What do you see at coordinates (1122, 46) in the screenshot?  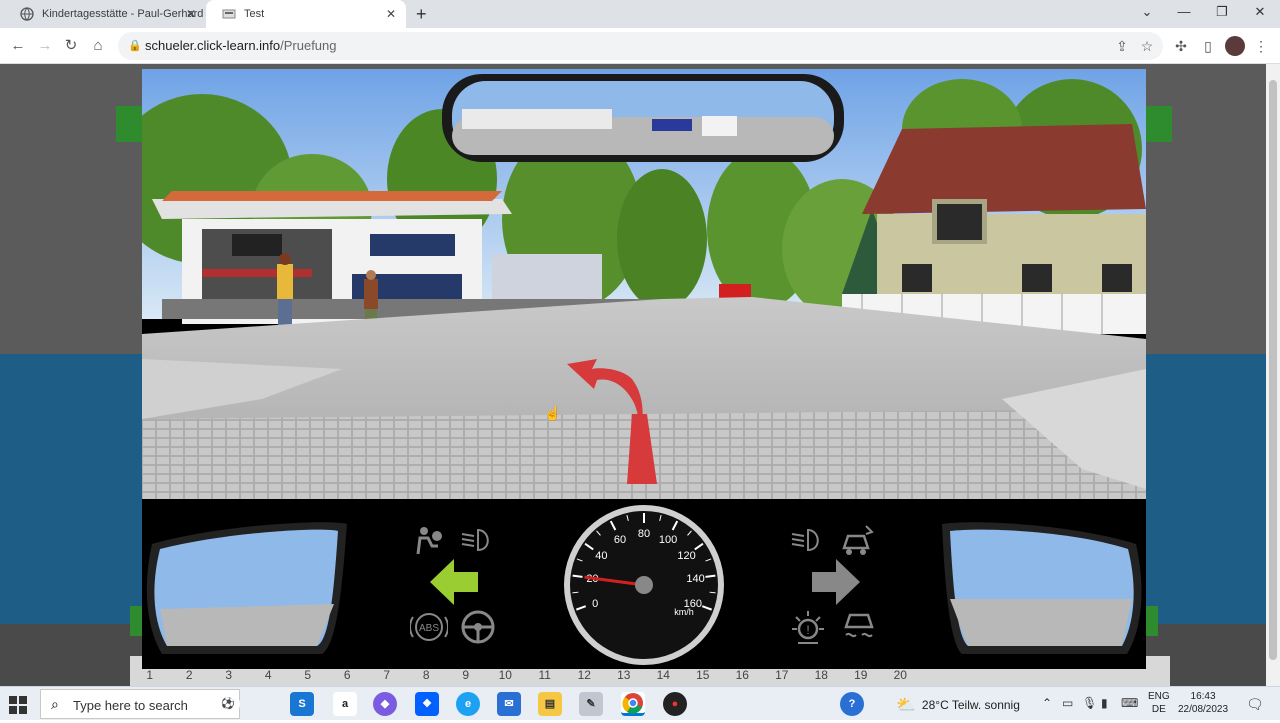 I see `share-icon: ⇪` at bounding box center [1122, 46].